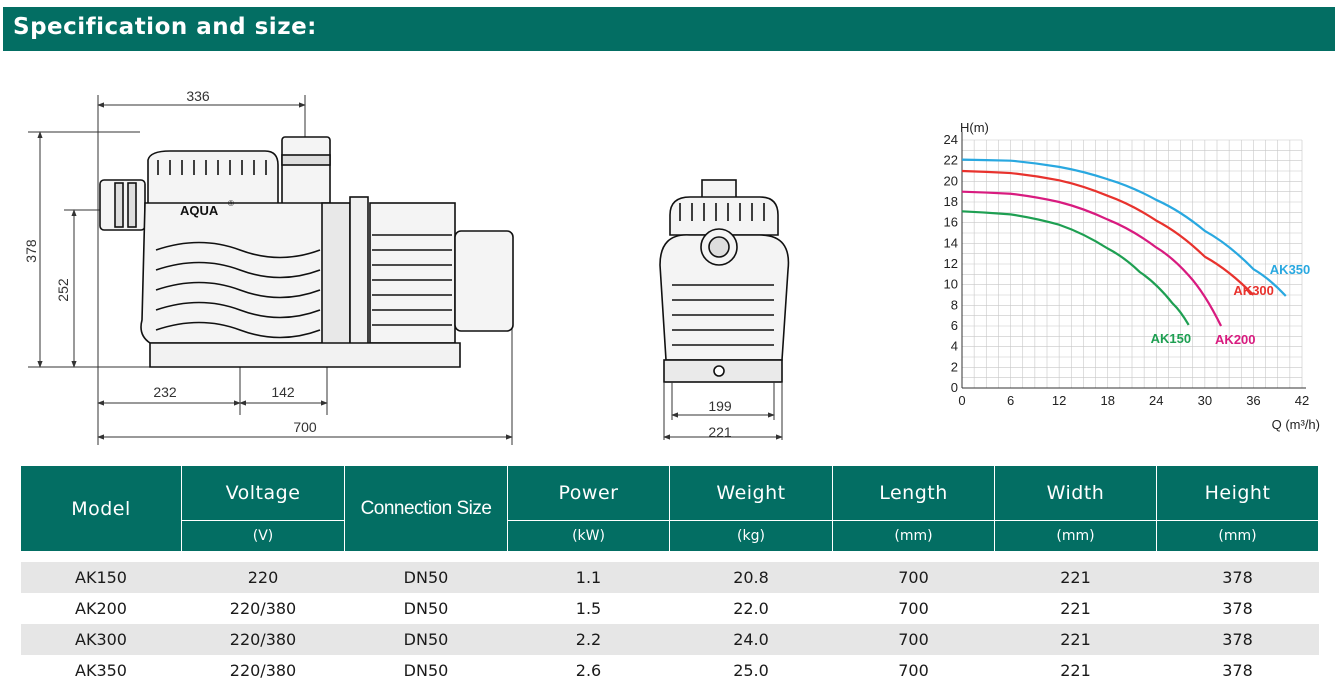 This screenshot has height=697, width=1338. What do you see at coordinates (263, 536) in the screenshot?
I see `unit-voltage: (V)` at bounding box center [263, 536].